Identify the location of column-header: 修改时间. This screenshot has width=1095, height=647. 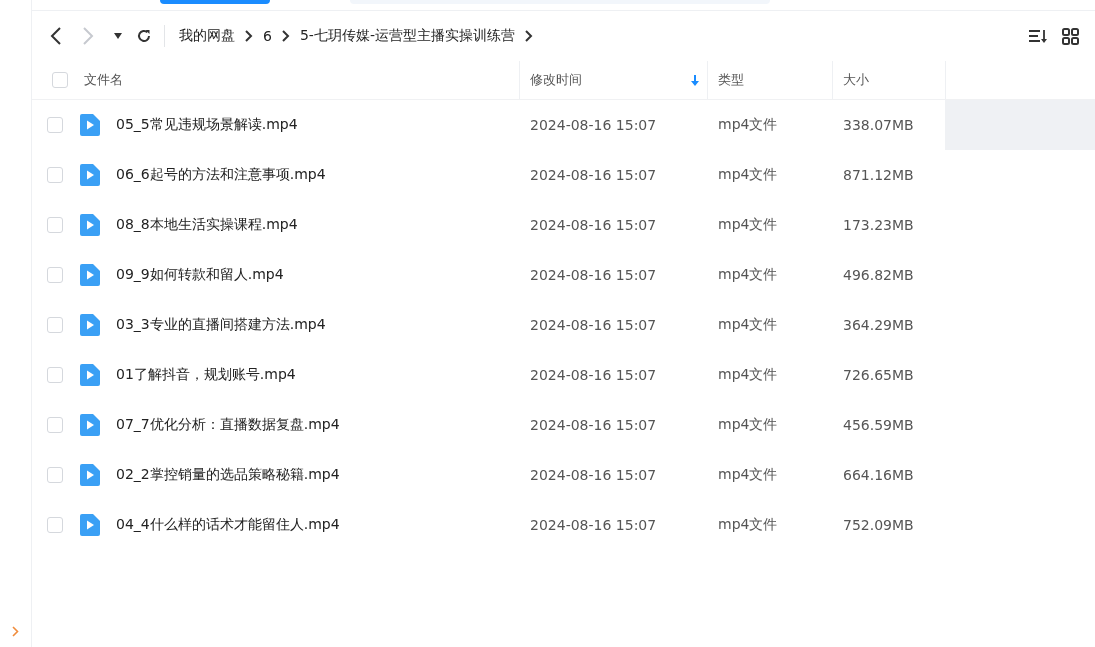
(556, 80).